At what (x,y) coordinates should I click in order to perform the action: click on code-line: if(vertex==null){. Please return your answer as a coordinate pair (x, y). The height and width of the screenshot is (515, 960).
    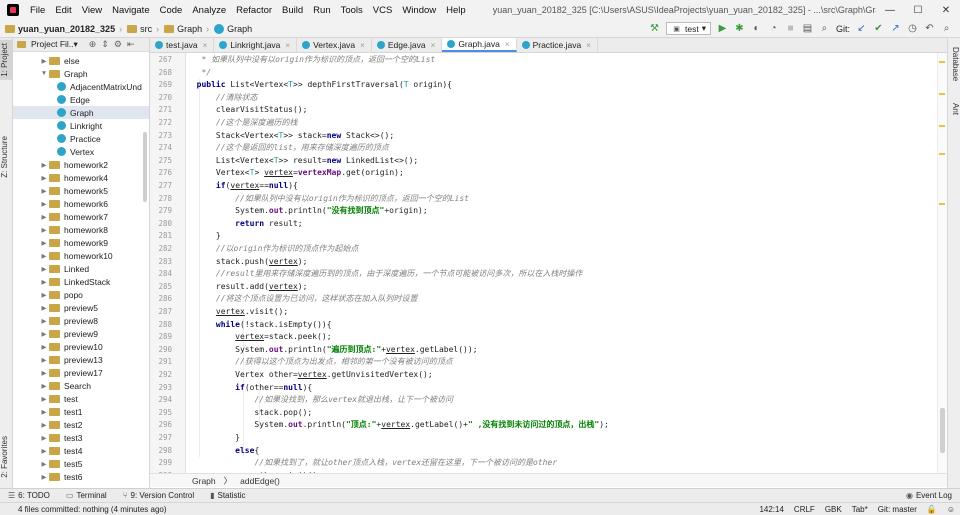
    Looking at the image, I should click on (242, 186).